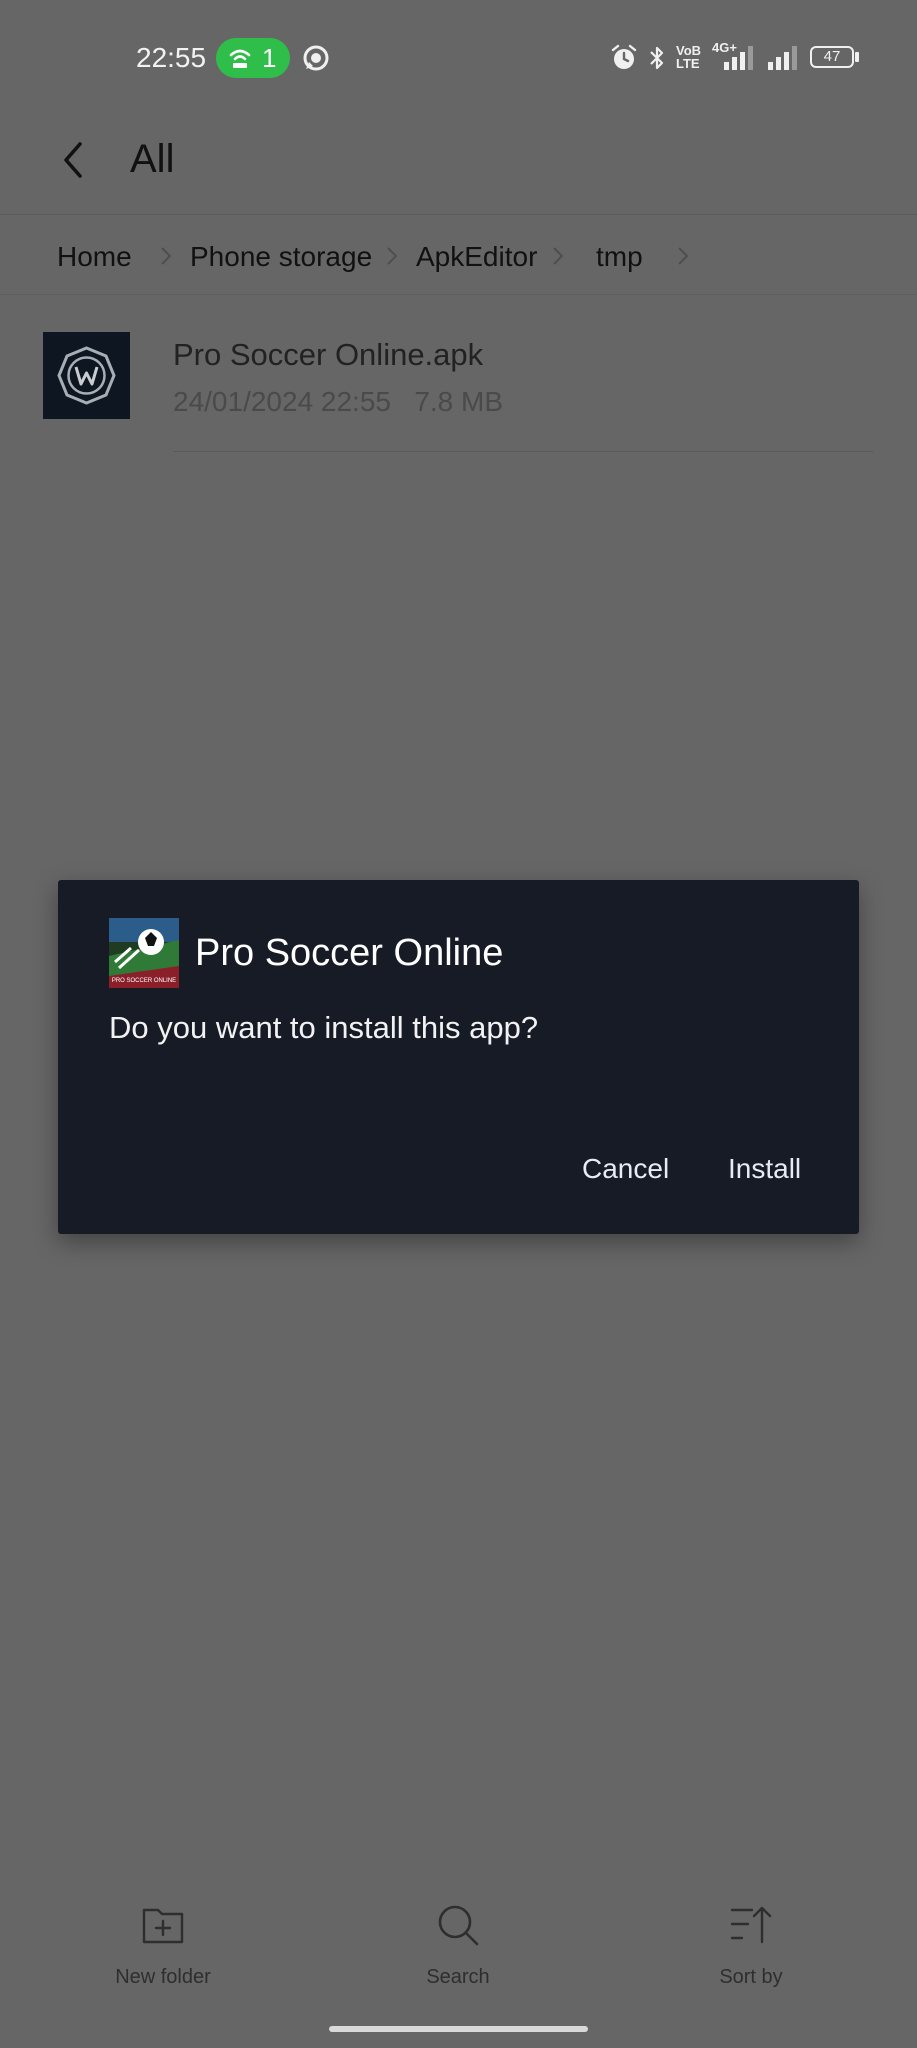 Image resolution: width=917 pixels, height=2048 pixels. What do you see at coordinates (764, 1169) in the screenshot?
I see `install-button: Install` at bounding box center [764, 1169].